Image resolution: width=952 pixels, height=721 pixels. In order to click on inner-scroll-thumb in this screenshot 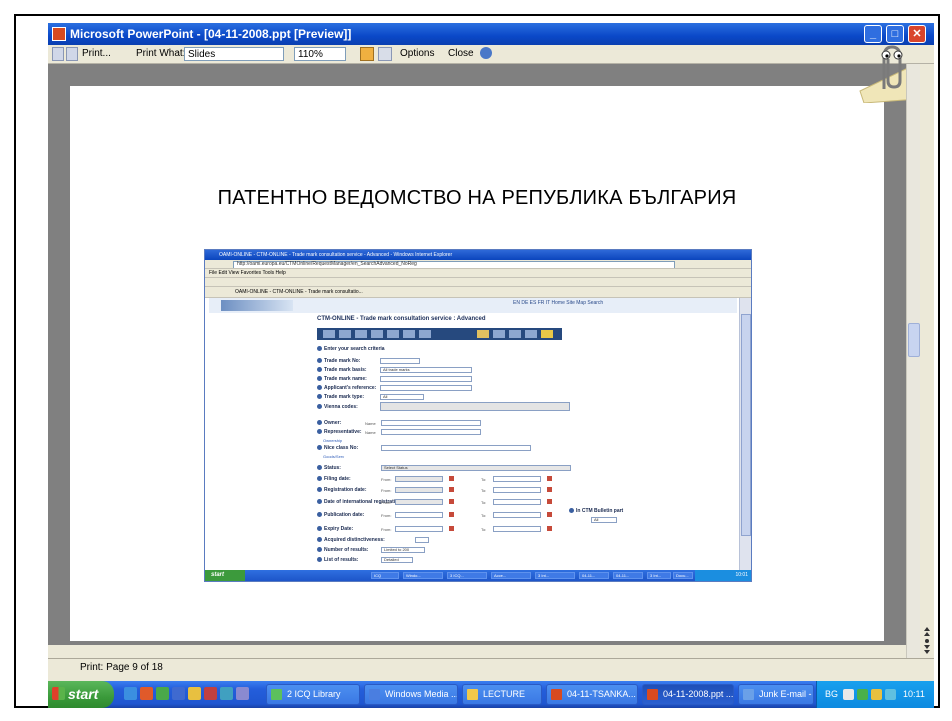, I will do `click(746, 425)`.